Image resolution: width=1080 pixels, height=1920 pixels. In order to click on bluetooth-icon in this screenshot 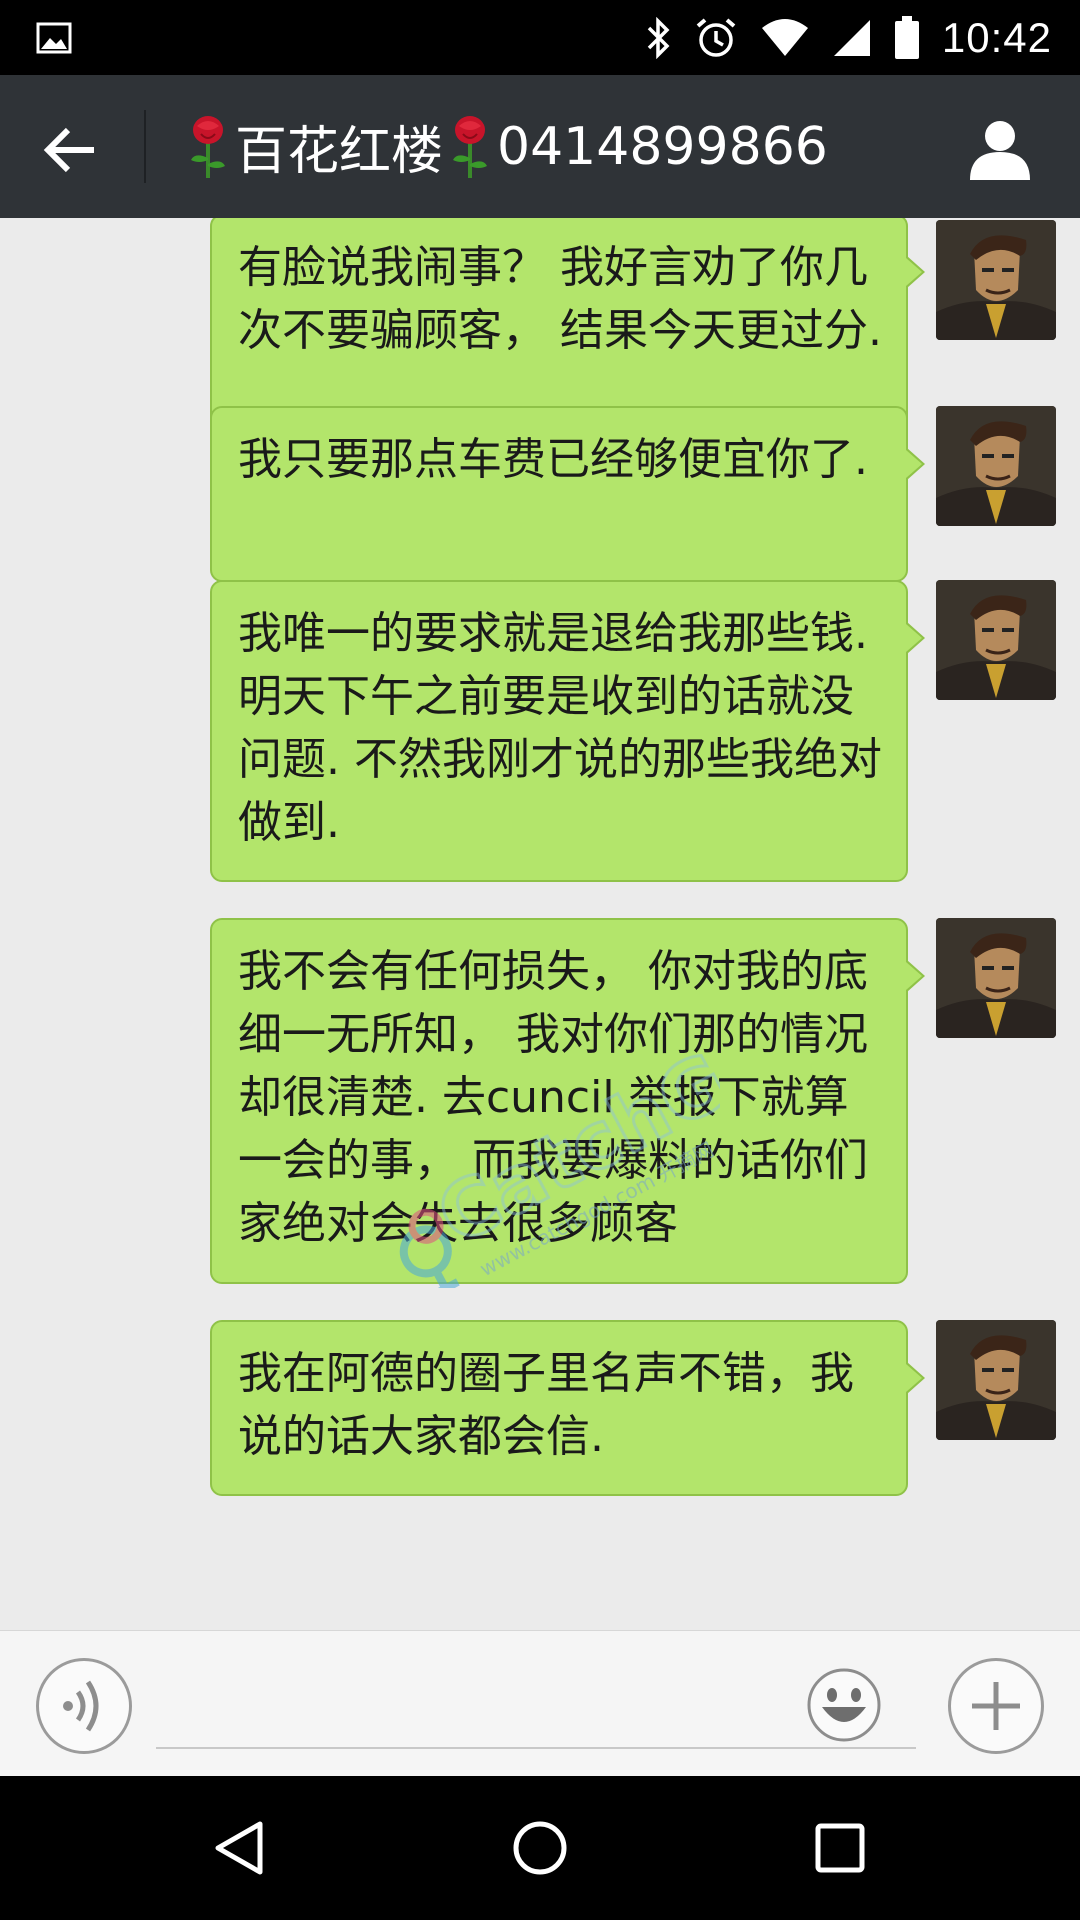, I will do `click(658, 37)`.